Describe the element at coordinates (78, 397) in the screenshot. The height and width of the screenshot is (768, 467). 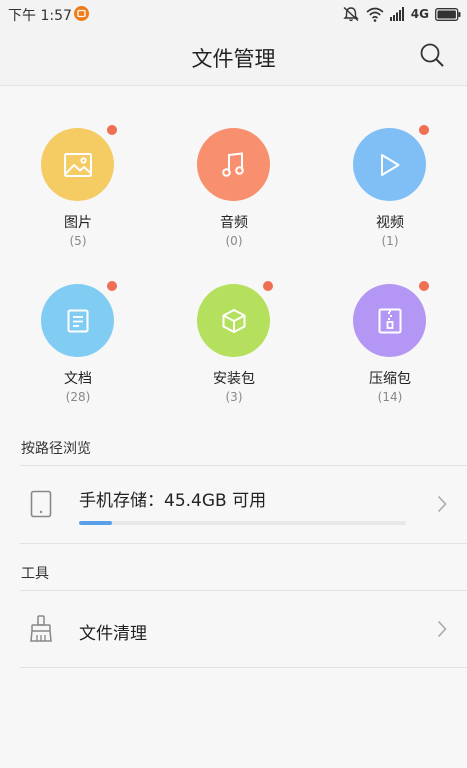
I see `category-count: (28)` at that location.